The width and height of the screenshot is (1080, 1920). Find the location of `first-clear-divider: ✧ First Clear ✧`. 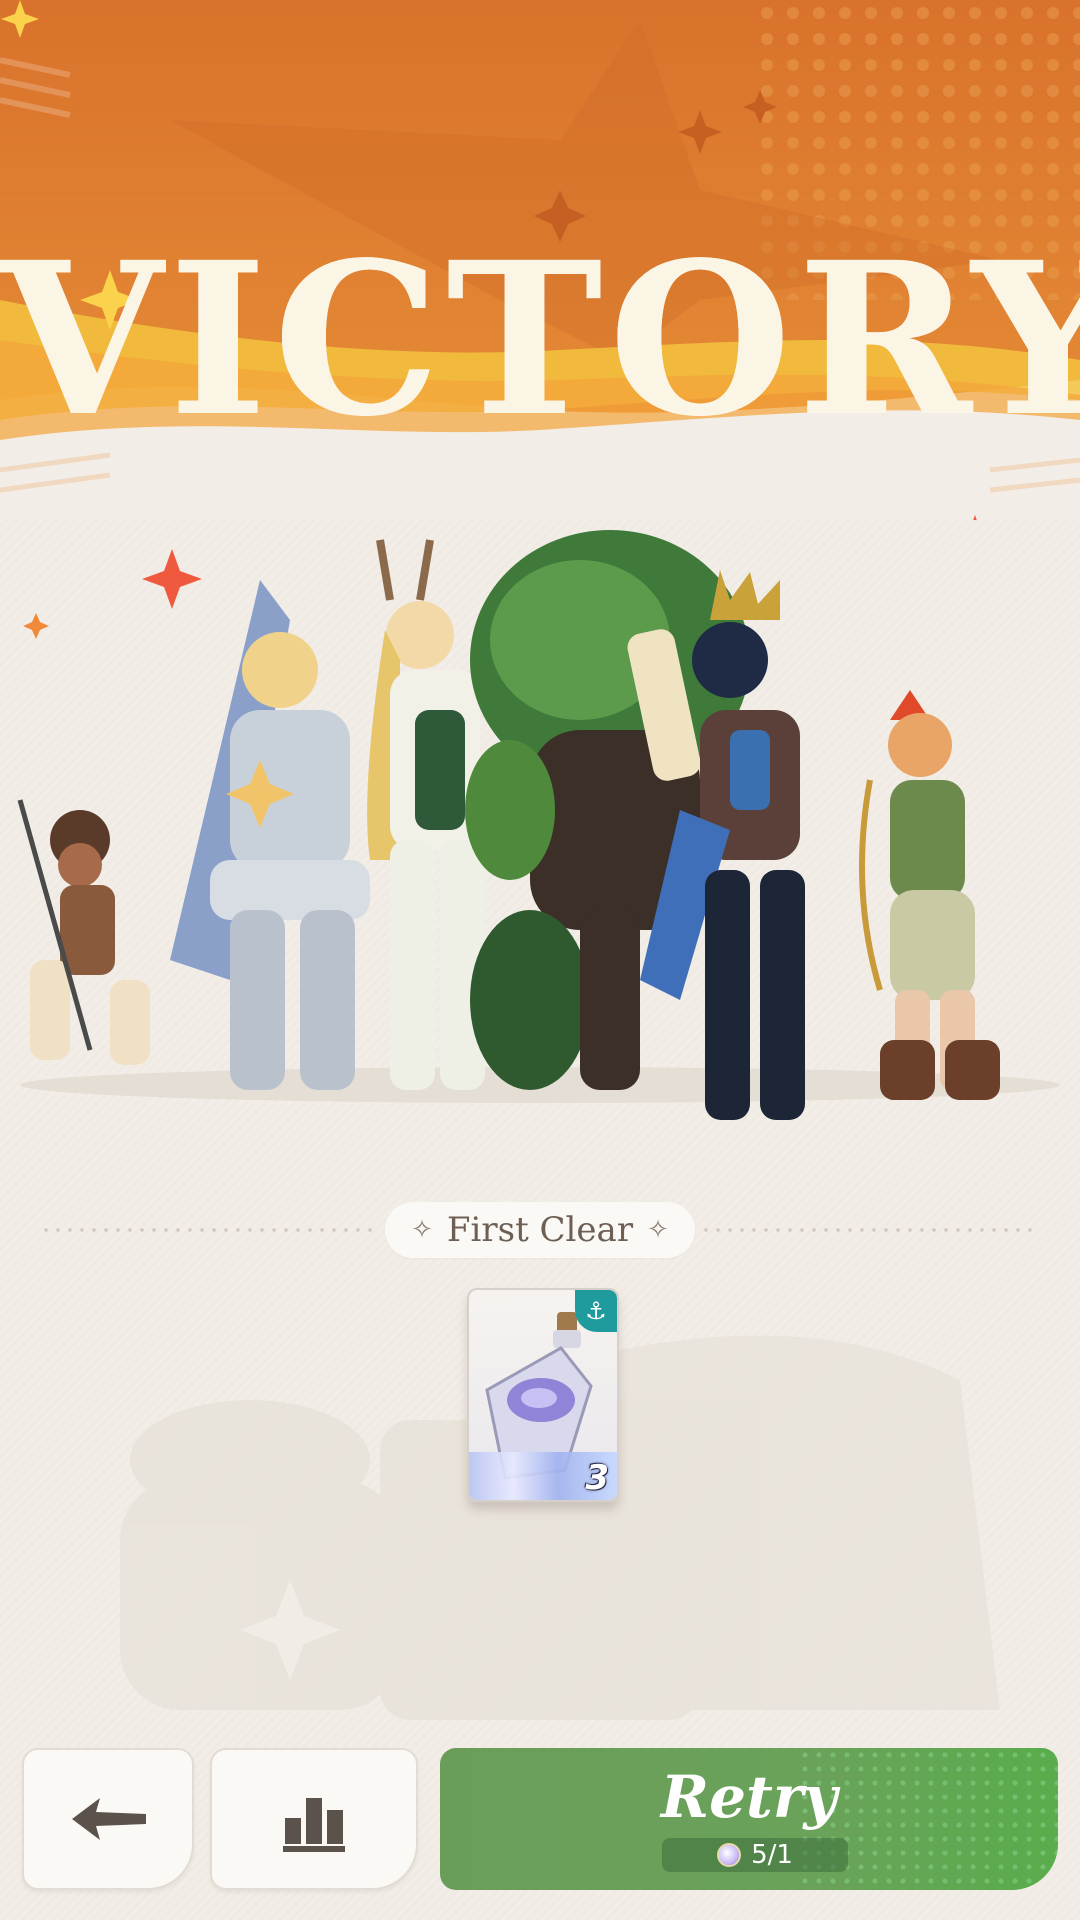

first-clear-divider: ✧ First Clear ✧ is located at coordinates (540, 1230).